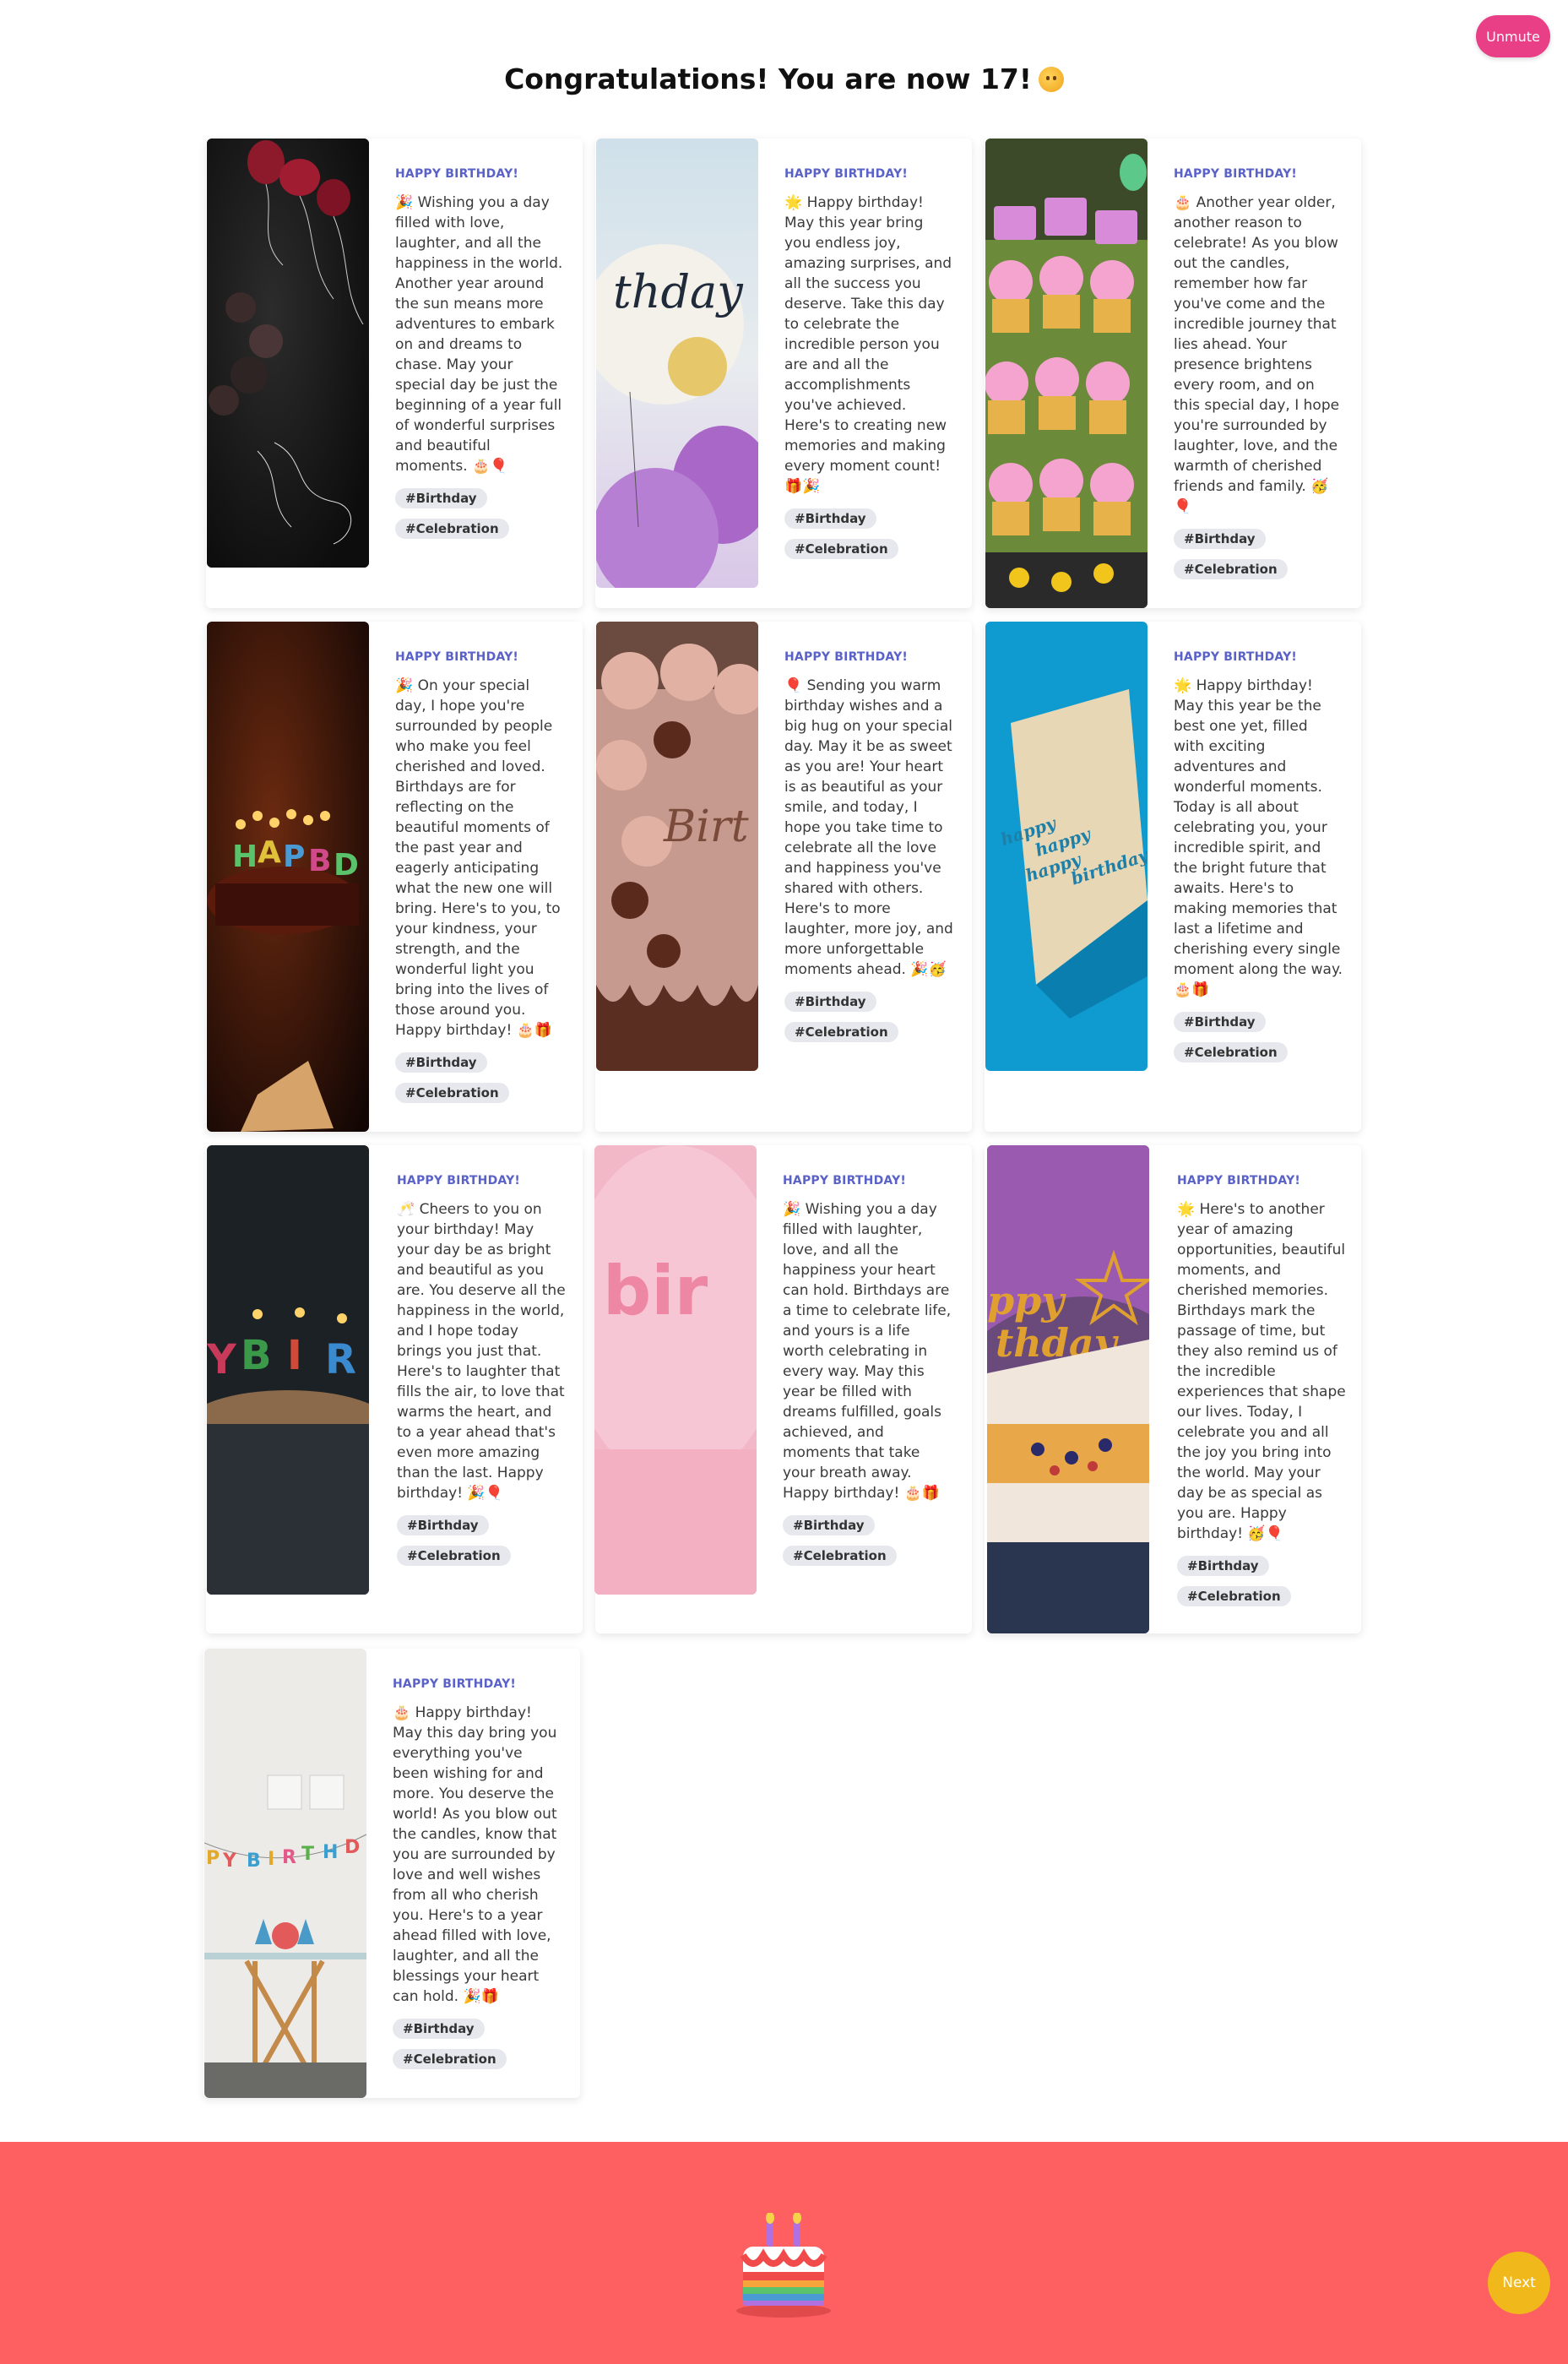 This screenshot has width=1568, height=2364. I want to click on birthday-card-image: happy happy happy birthday., so click(1066, 846).